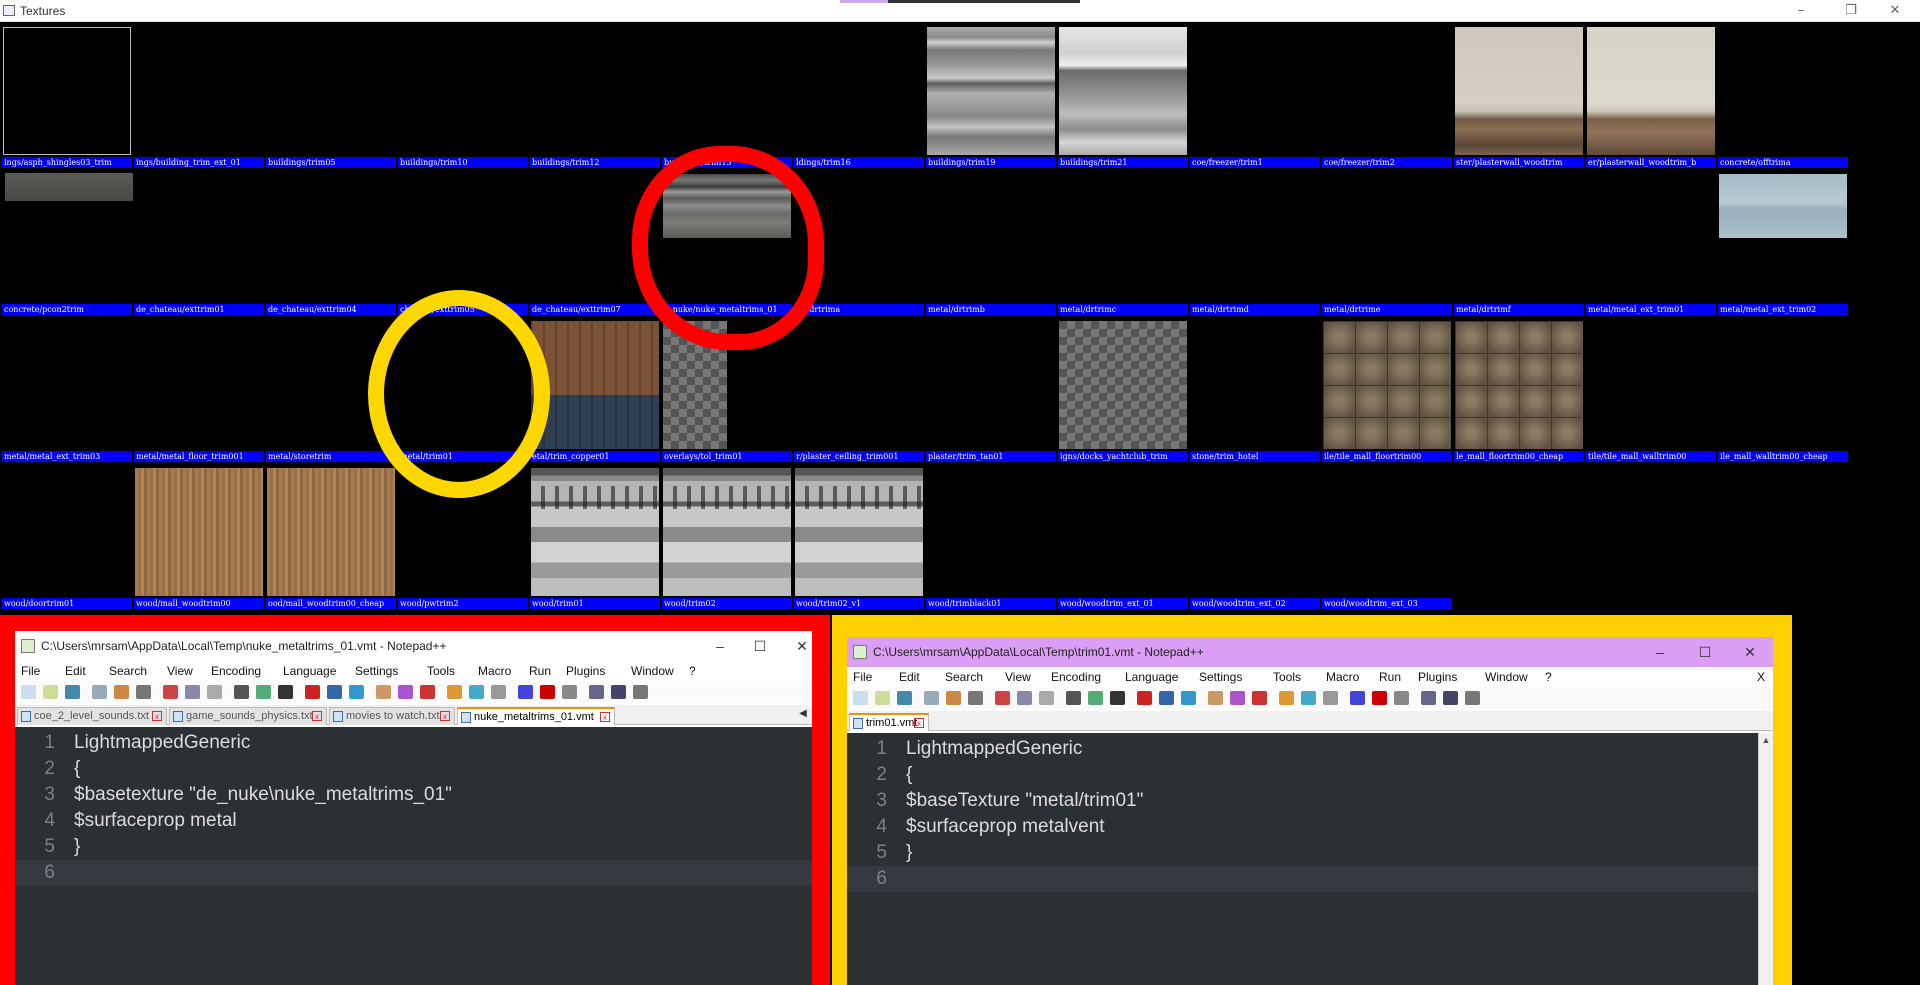  What do you see at coordinates (1782, 95) in the screenshot?
I see `texture-cell: concrete/offtrima` at bounding box center [1782, 95].